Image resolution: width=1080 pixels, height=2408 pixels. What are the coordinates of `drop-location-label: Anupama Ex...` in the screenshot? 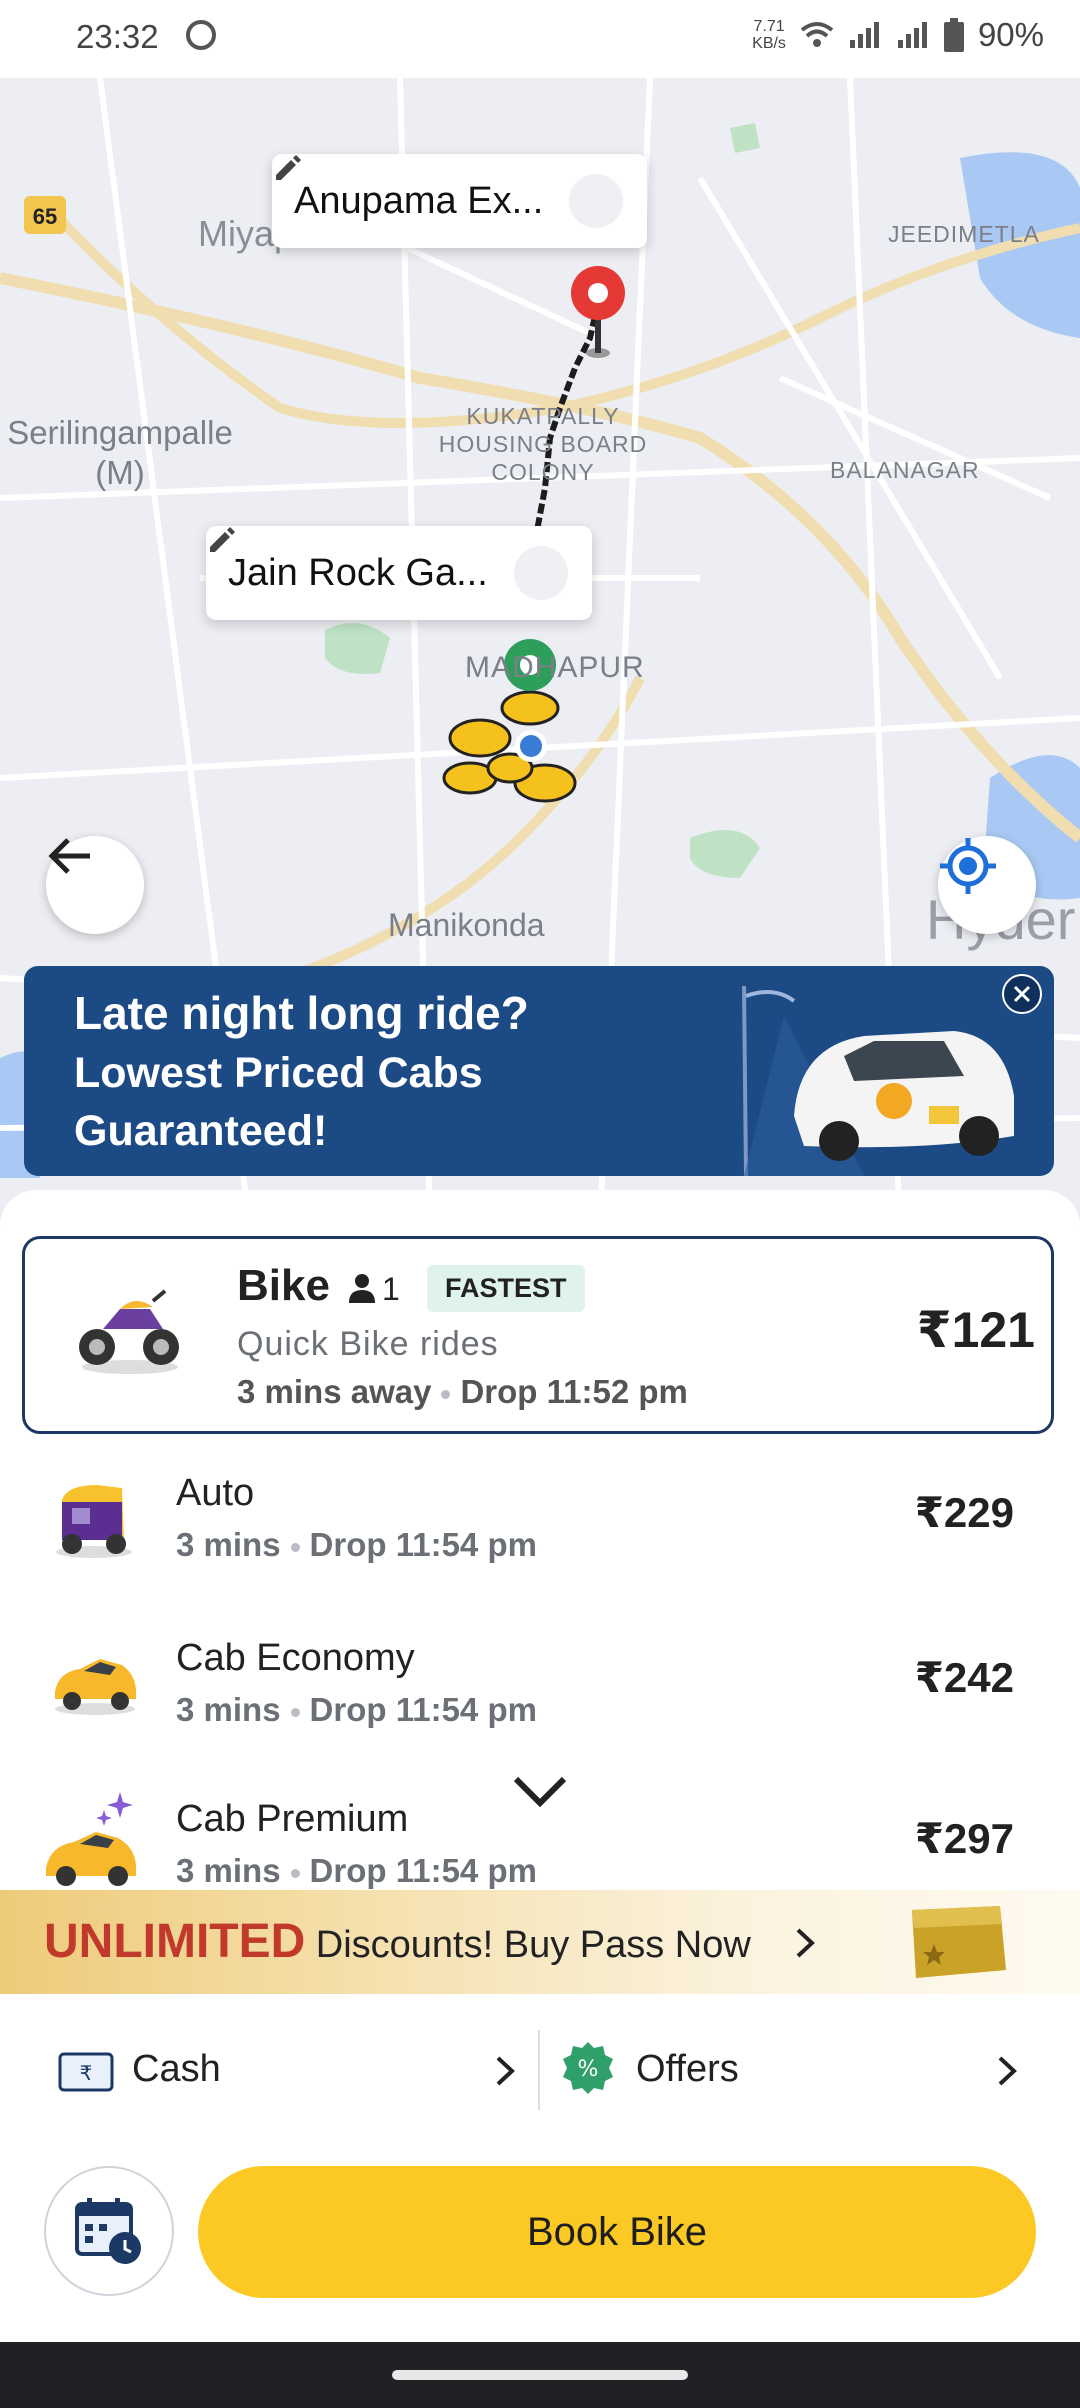 It's located at (419, 200).